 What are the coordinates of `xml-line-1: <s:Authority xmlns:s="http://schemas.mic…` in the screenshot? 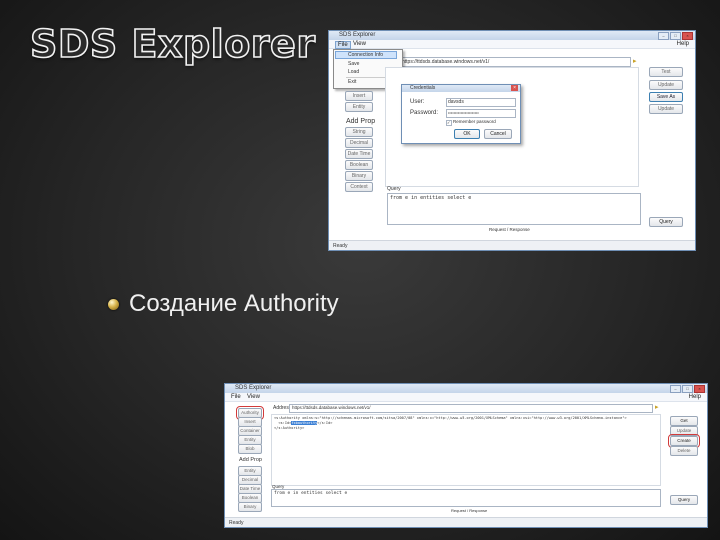 It's located at (450, 418).